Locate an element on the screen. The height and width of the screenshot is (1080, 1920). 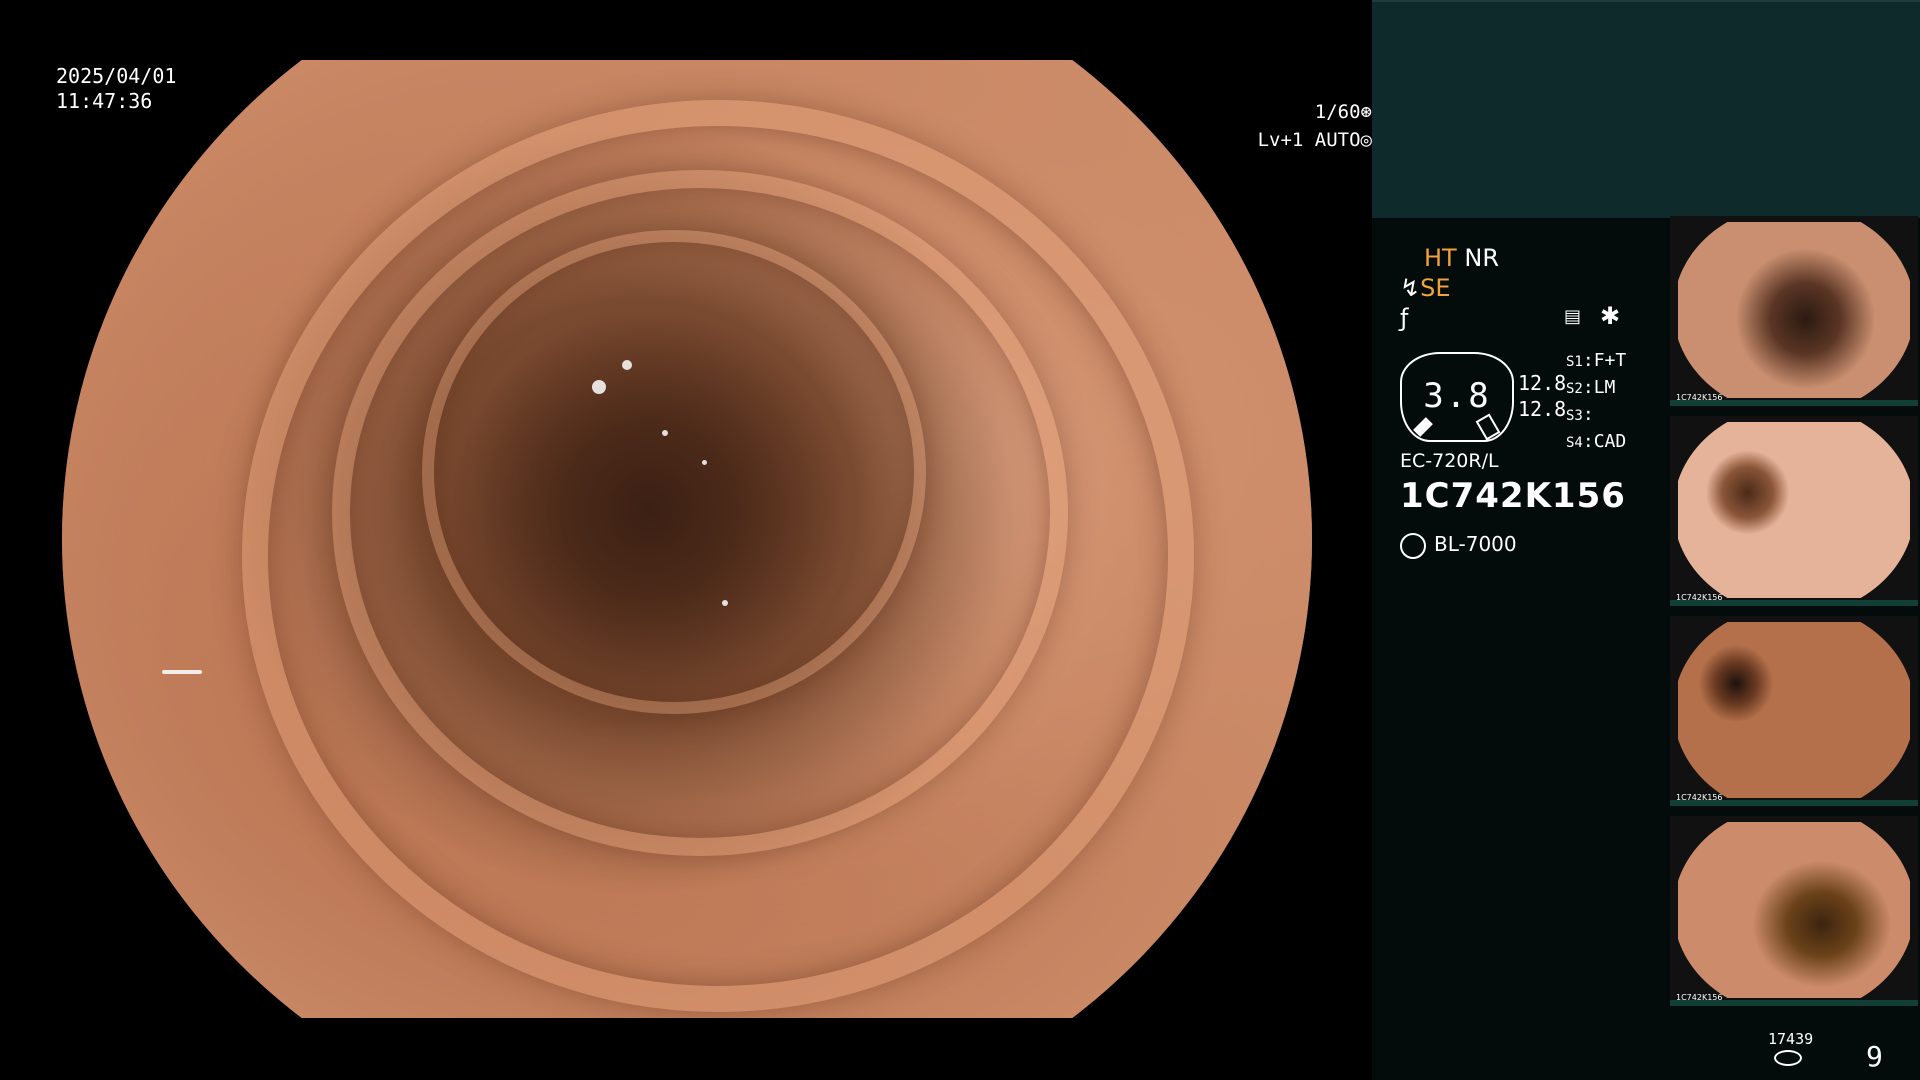
slot-row: S3: is located at coordinates (1580, 414).